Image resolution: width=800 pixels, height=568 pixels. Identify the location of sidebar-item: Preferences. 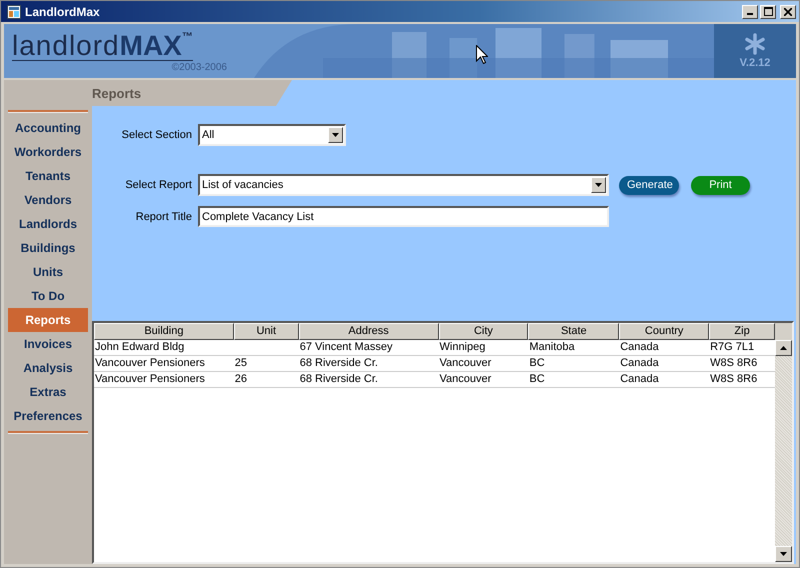
(48, 416).